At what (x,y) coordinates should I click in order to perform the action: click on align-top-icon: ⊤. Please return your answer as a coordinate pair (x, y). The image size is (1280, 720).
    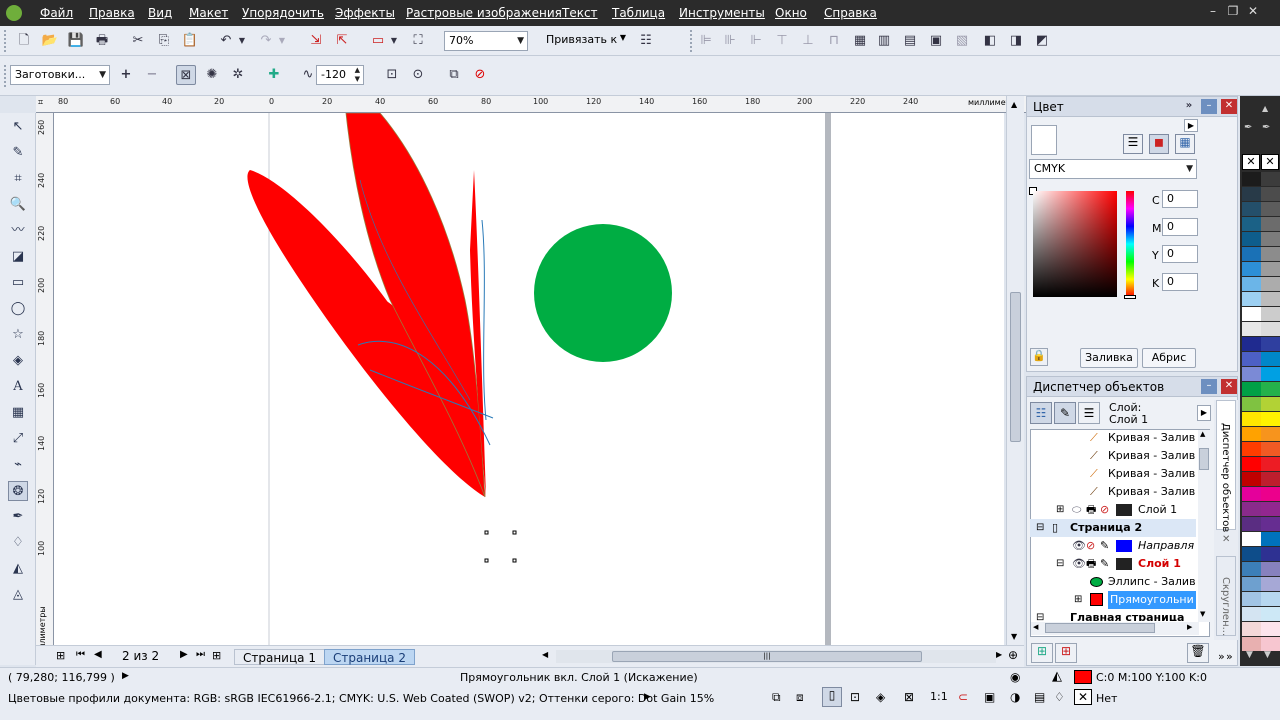
    Looking at the image, I should click on (782, 41).